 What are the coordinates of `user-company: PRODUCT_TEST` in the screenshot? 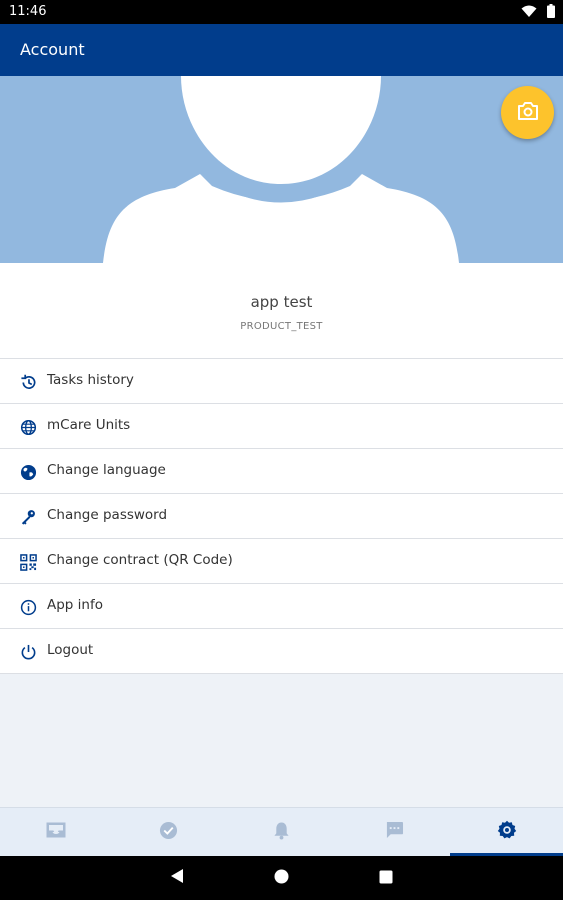 It's located at (281, 326).